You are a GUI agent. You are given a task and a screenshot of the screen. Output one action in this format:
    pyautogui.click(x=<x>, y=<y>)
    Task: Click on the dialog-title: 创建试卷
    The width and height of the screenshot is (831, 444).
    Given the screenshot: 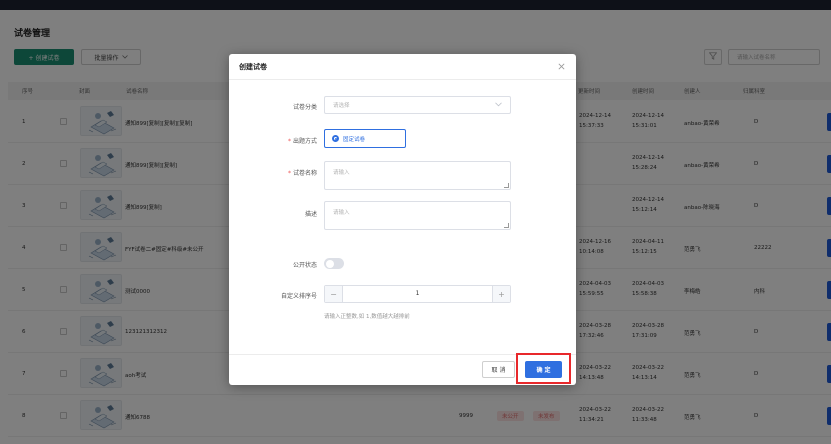 What is the action you would take?
    pyautogui.click(x=253, y=67)
    